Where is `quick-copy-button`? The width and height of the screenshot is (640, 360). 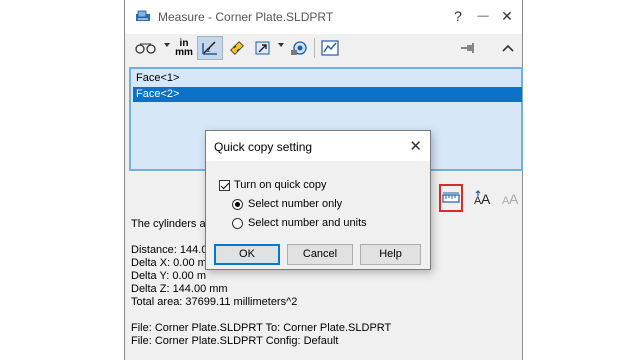 quick-copy-button is located at coordinates (451, 198).